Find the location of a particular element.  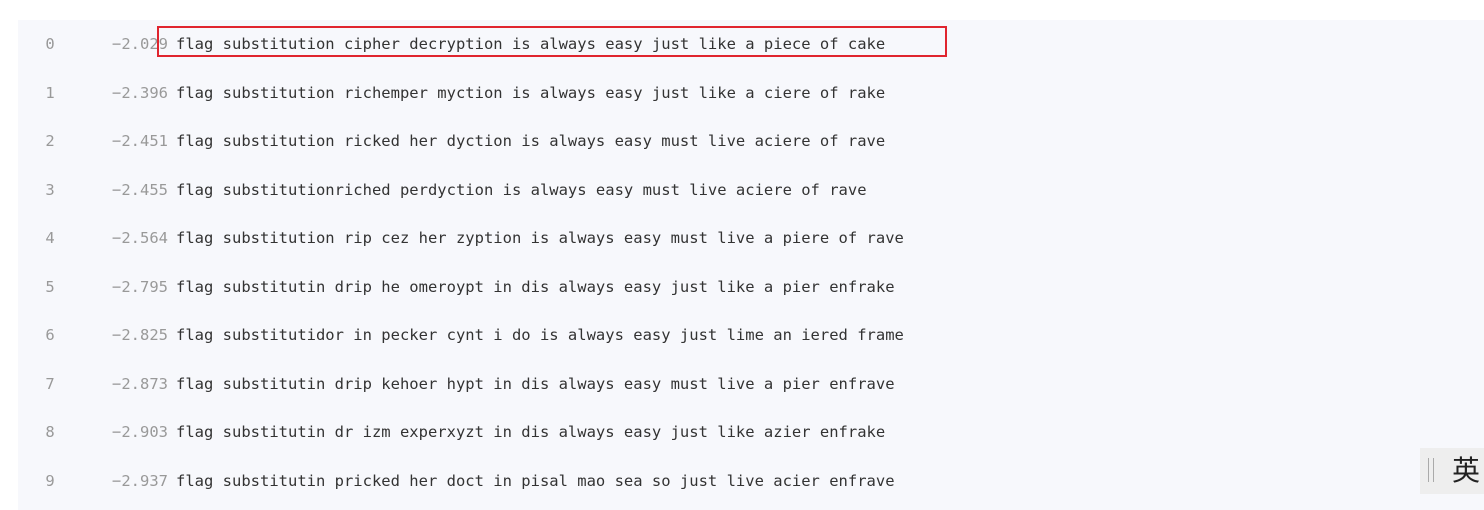

row-index: 7 is located at coordinates (50, 383).